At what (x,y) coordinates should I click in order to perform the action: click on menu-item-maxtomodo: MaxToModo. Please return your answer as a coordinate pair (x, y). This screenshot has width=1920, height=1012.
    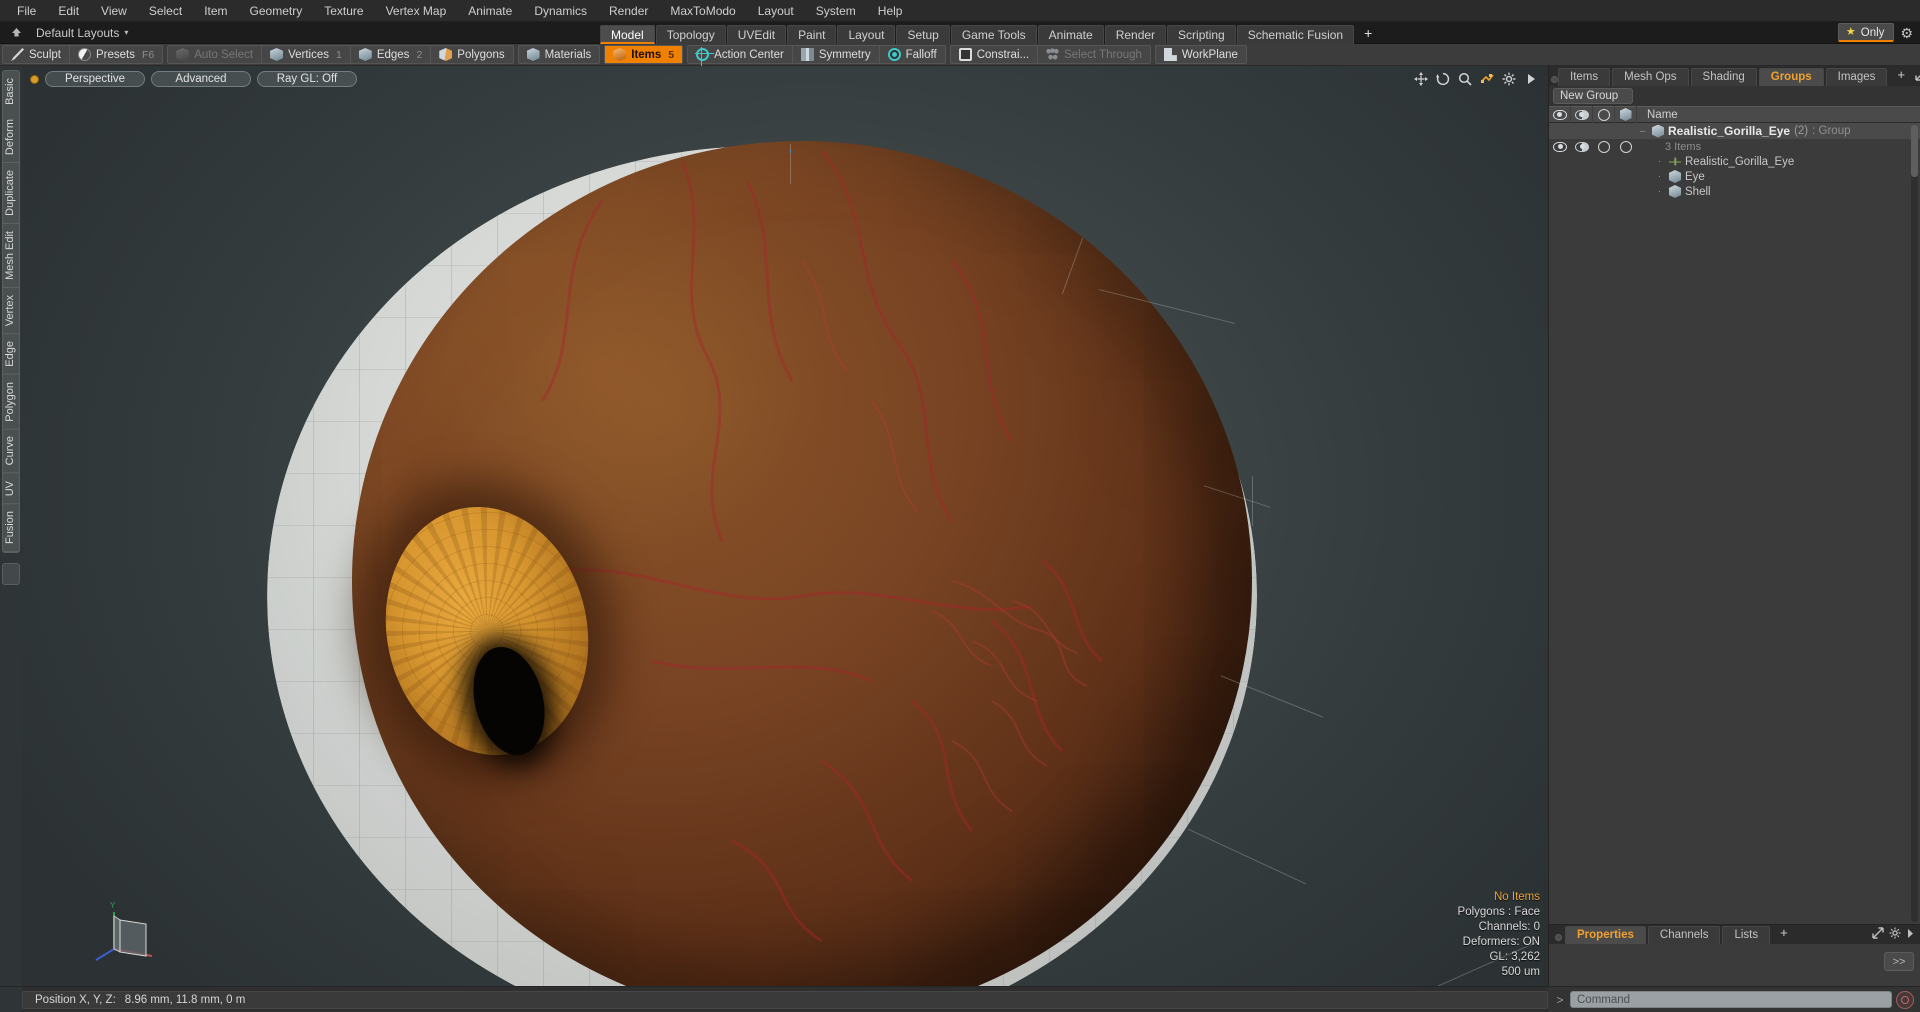
    Looking at the image, I should click on (702, 11).